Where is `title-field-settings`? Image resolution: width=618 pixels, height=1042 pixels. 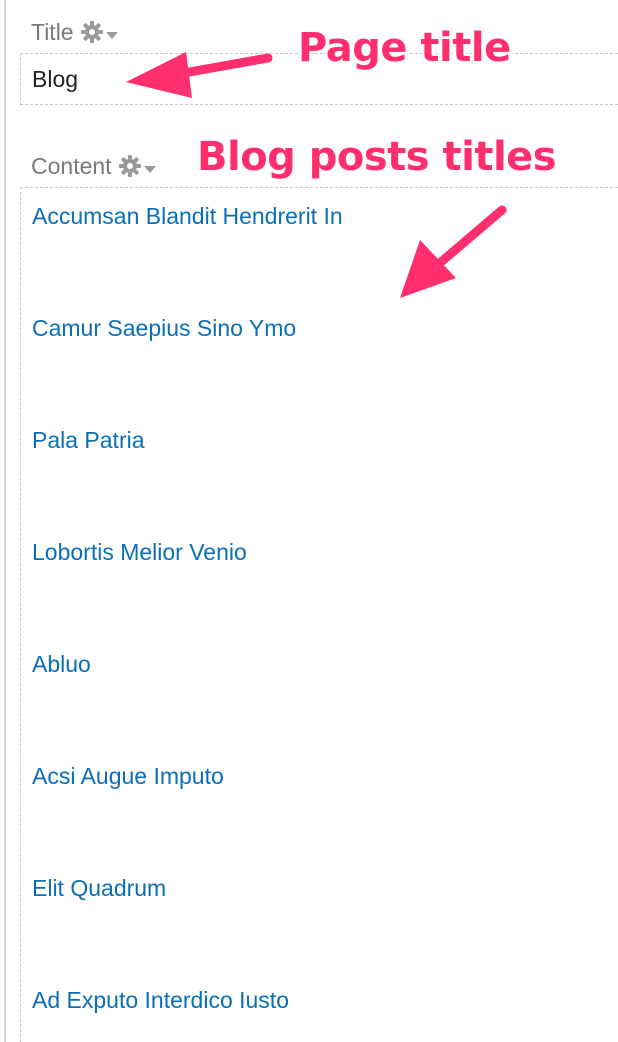 title-field-settings is located at coordinates (99, 32).